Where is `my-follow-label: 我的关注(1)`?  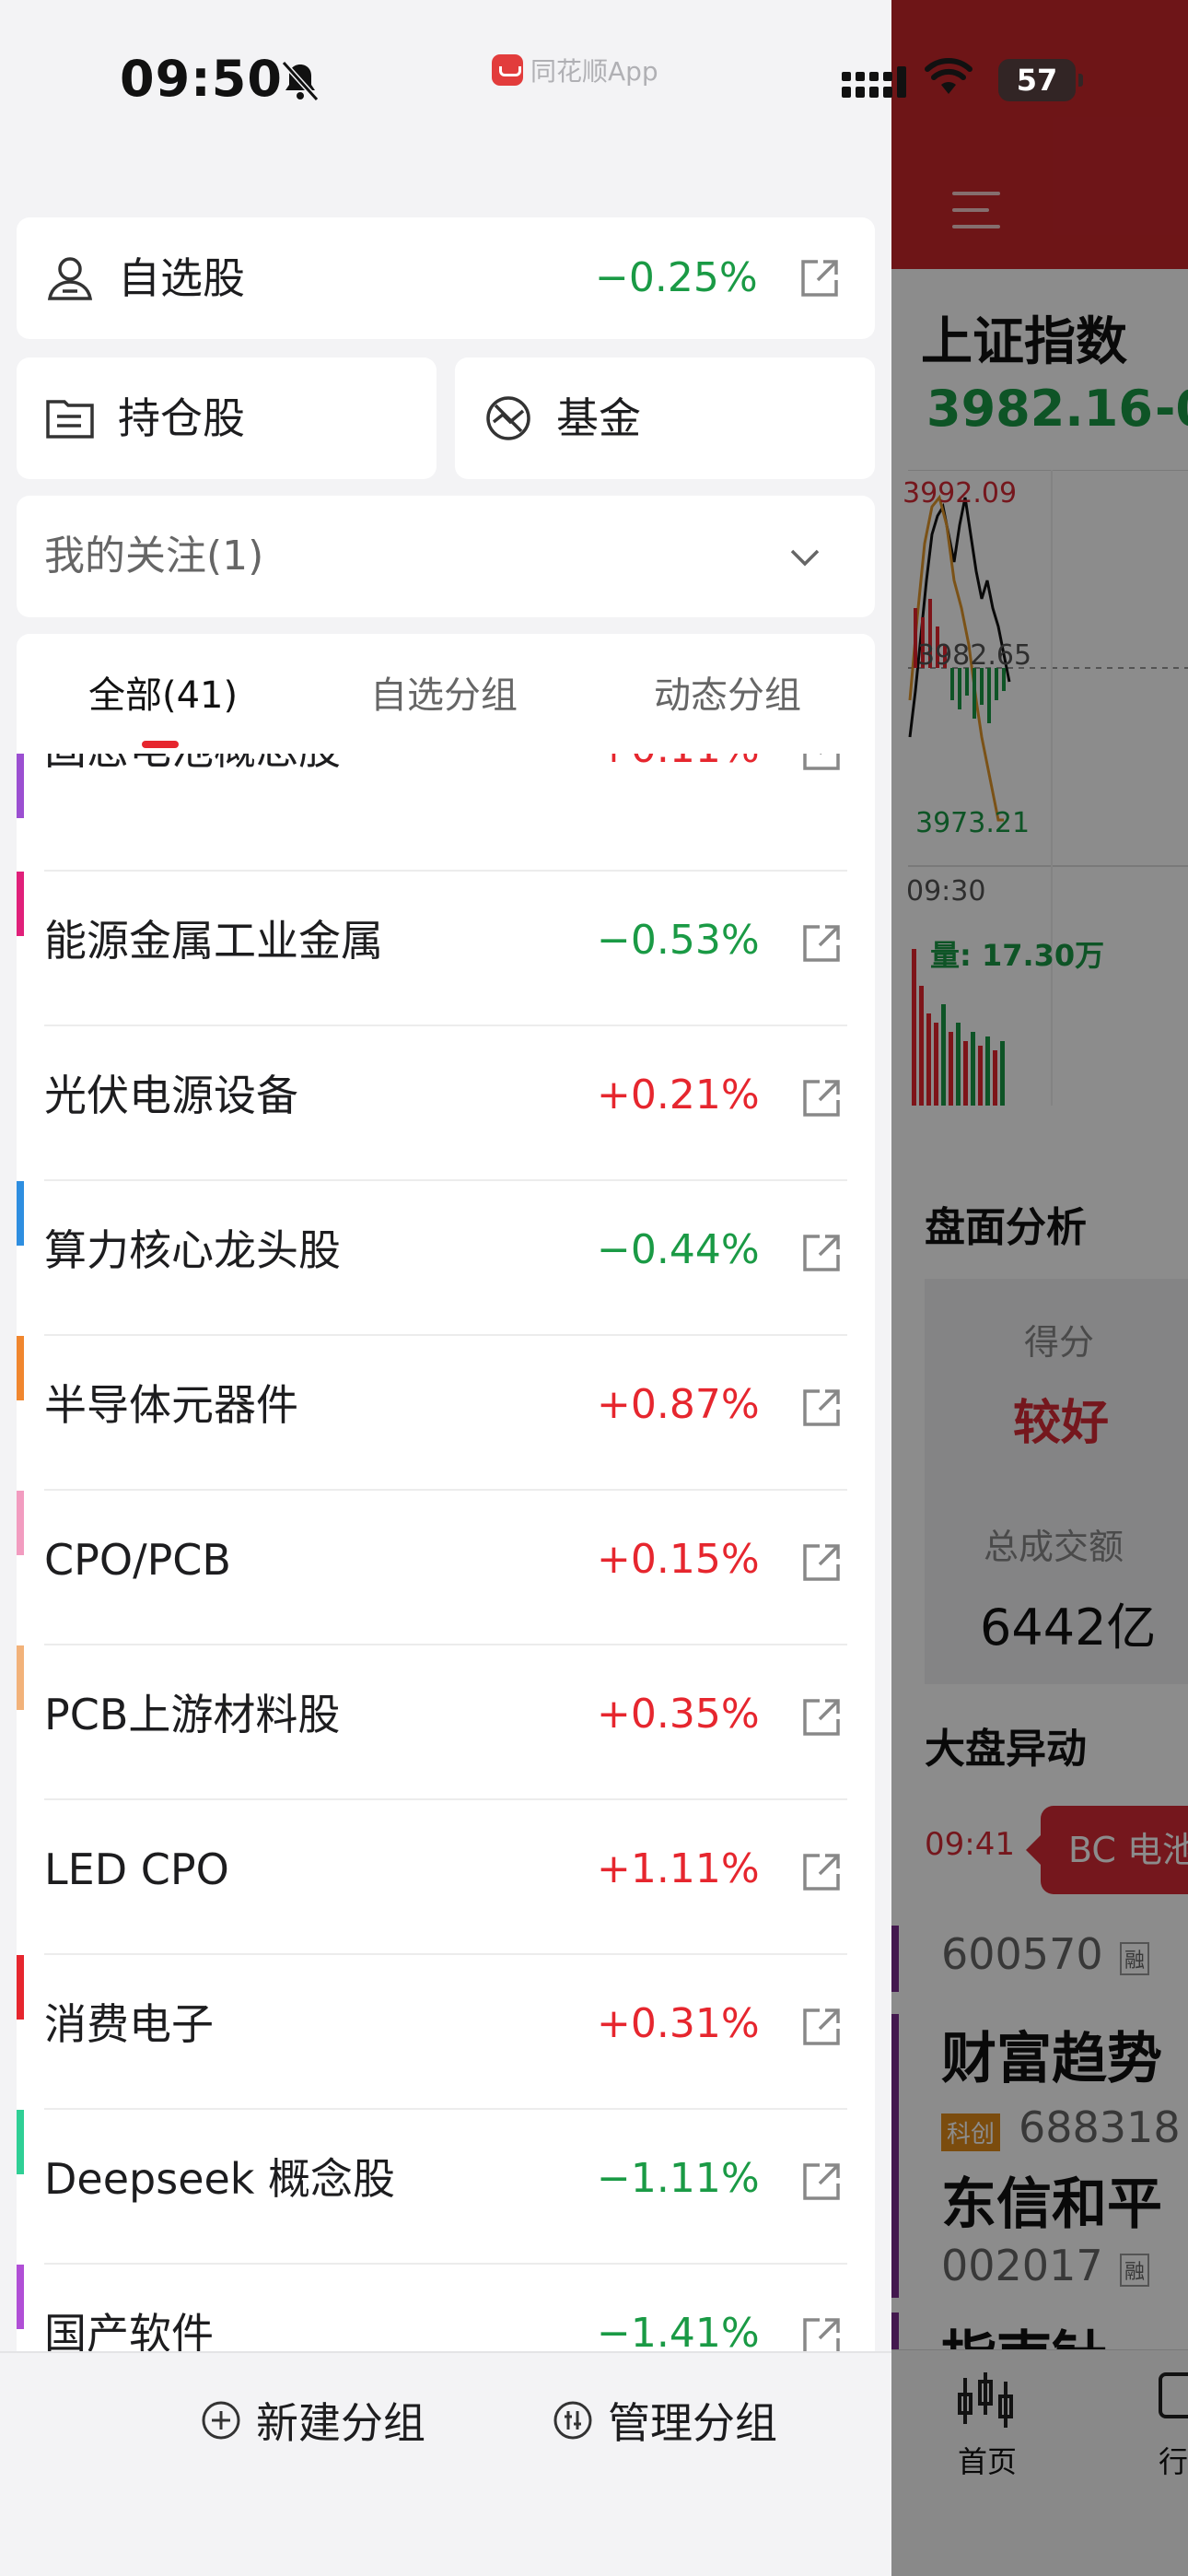 my-follow-label: 我的关注(1) is located at coordinates (154, 556).